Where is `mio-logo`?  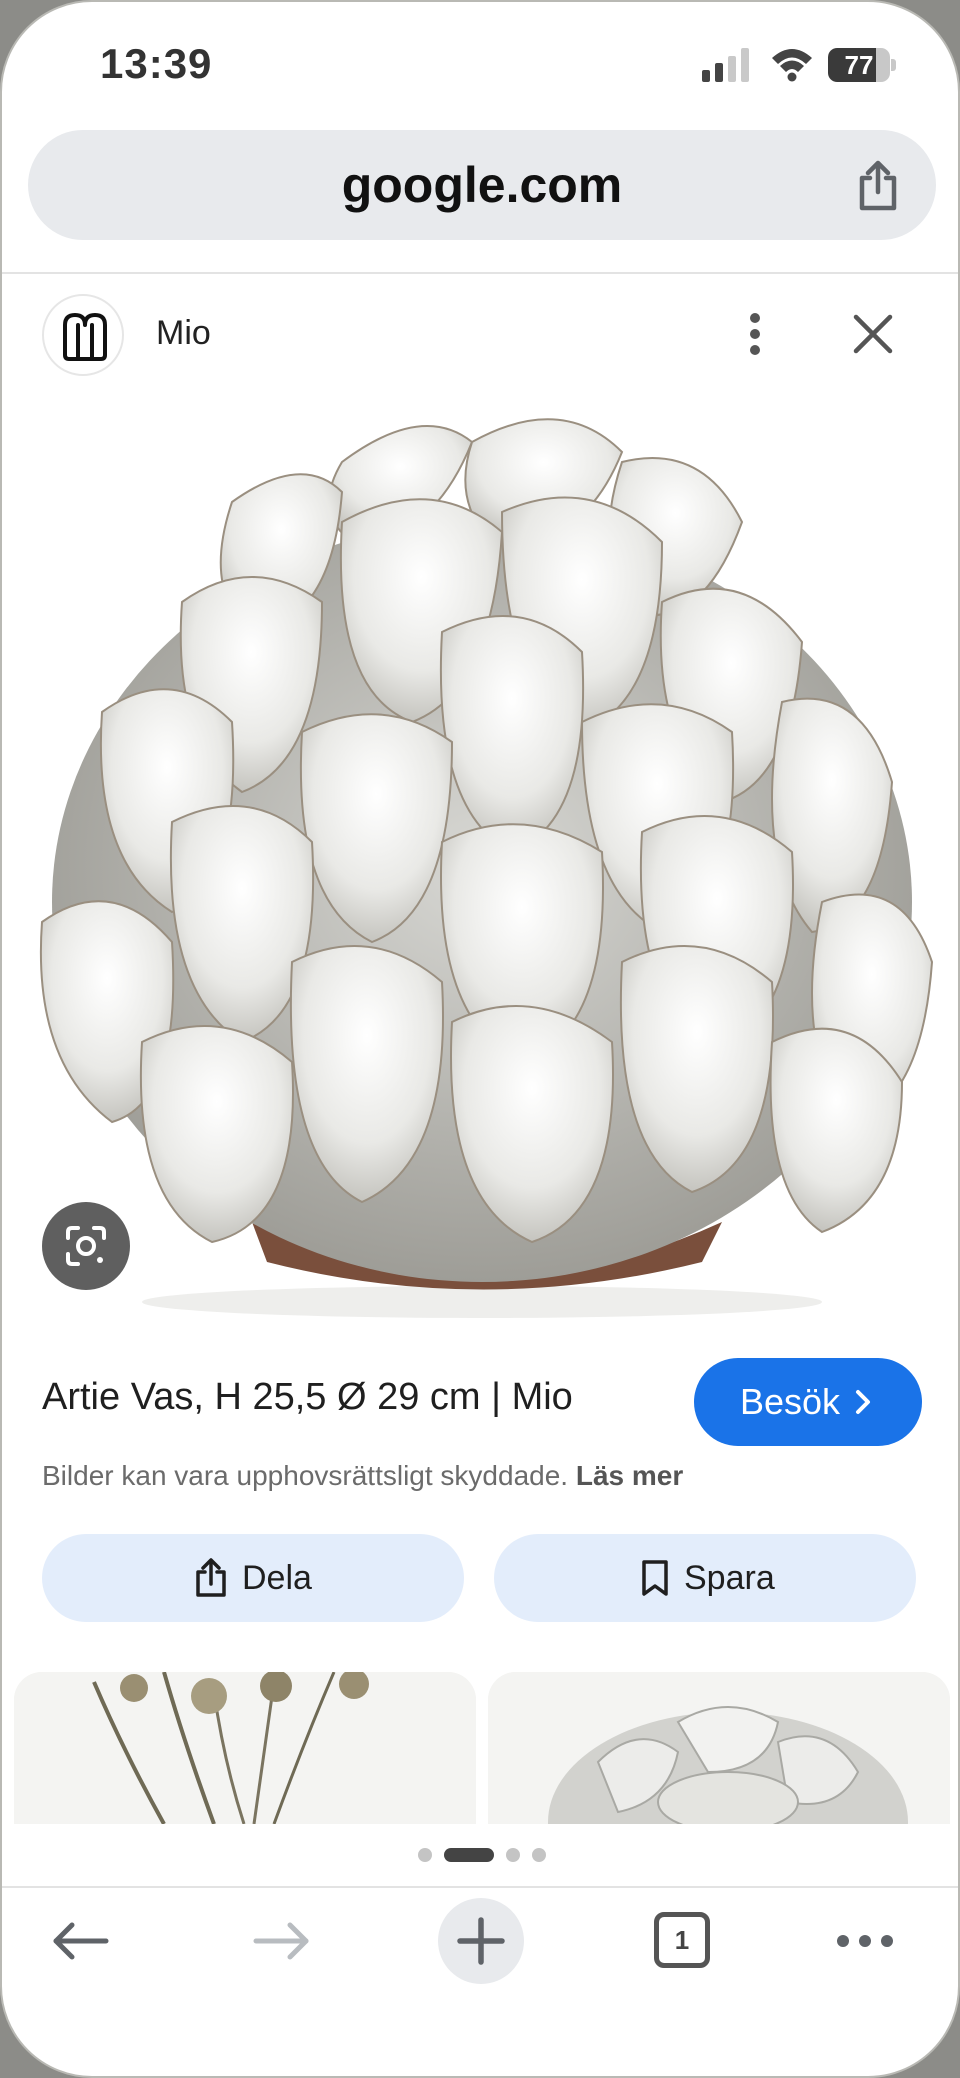
mio-logo is located at coordinates (85, 337).